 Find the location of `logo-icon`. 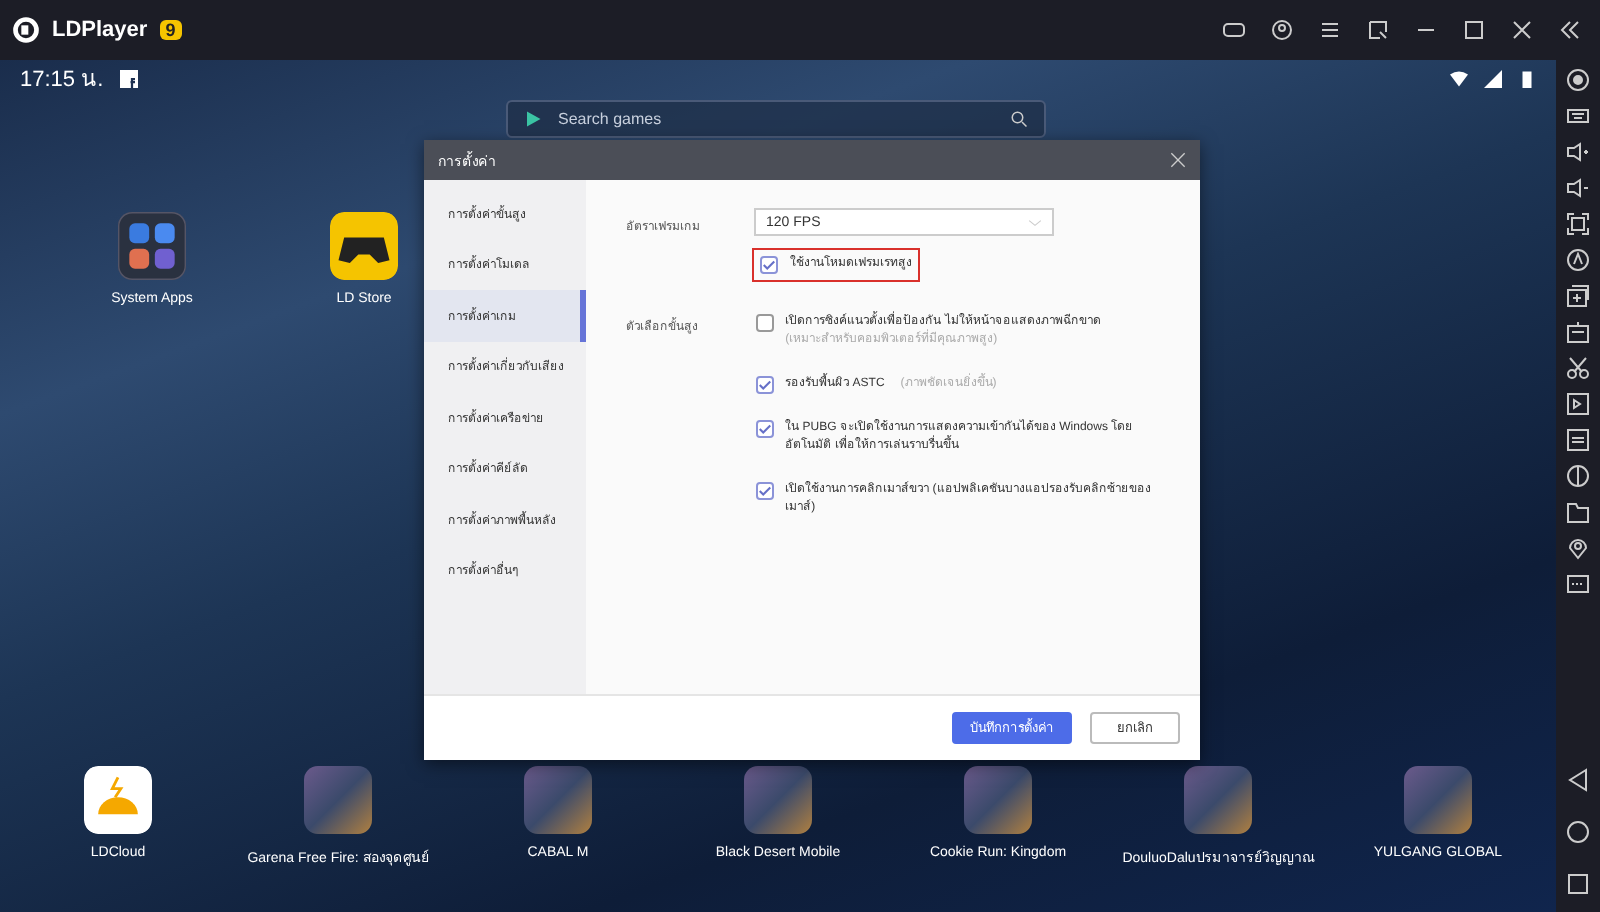

logo-icon is located at coordinates (26, 30).